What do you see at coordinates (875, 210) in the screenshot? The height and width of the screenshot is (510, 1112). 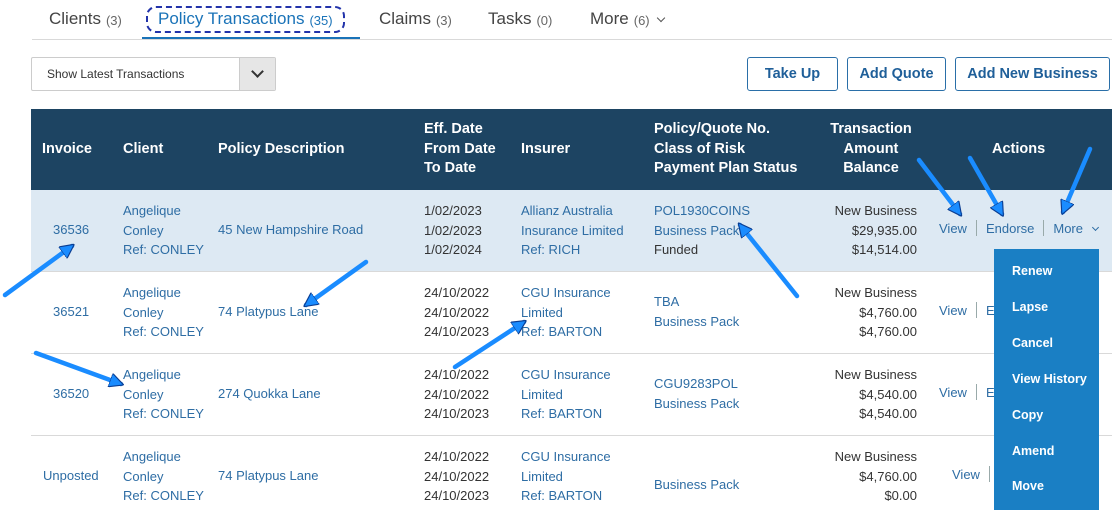 I see `transaction-type: New Business` at bounding box center [875, 210].